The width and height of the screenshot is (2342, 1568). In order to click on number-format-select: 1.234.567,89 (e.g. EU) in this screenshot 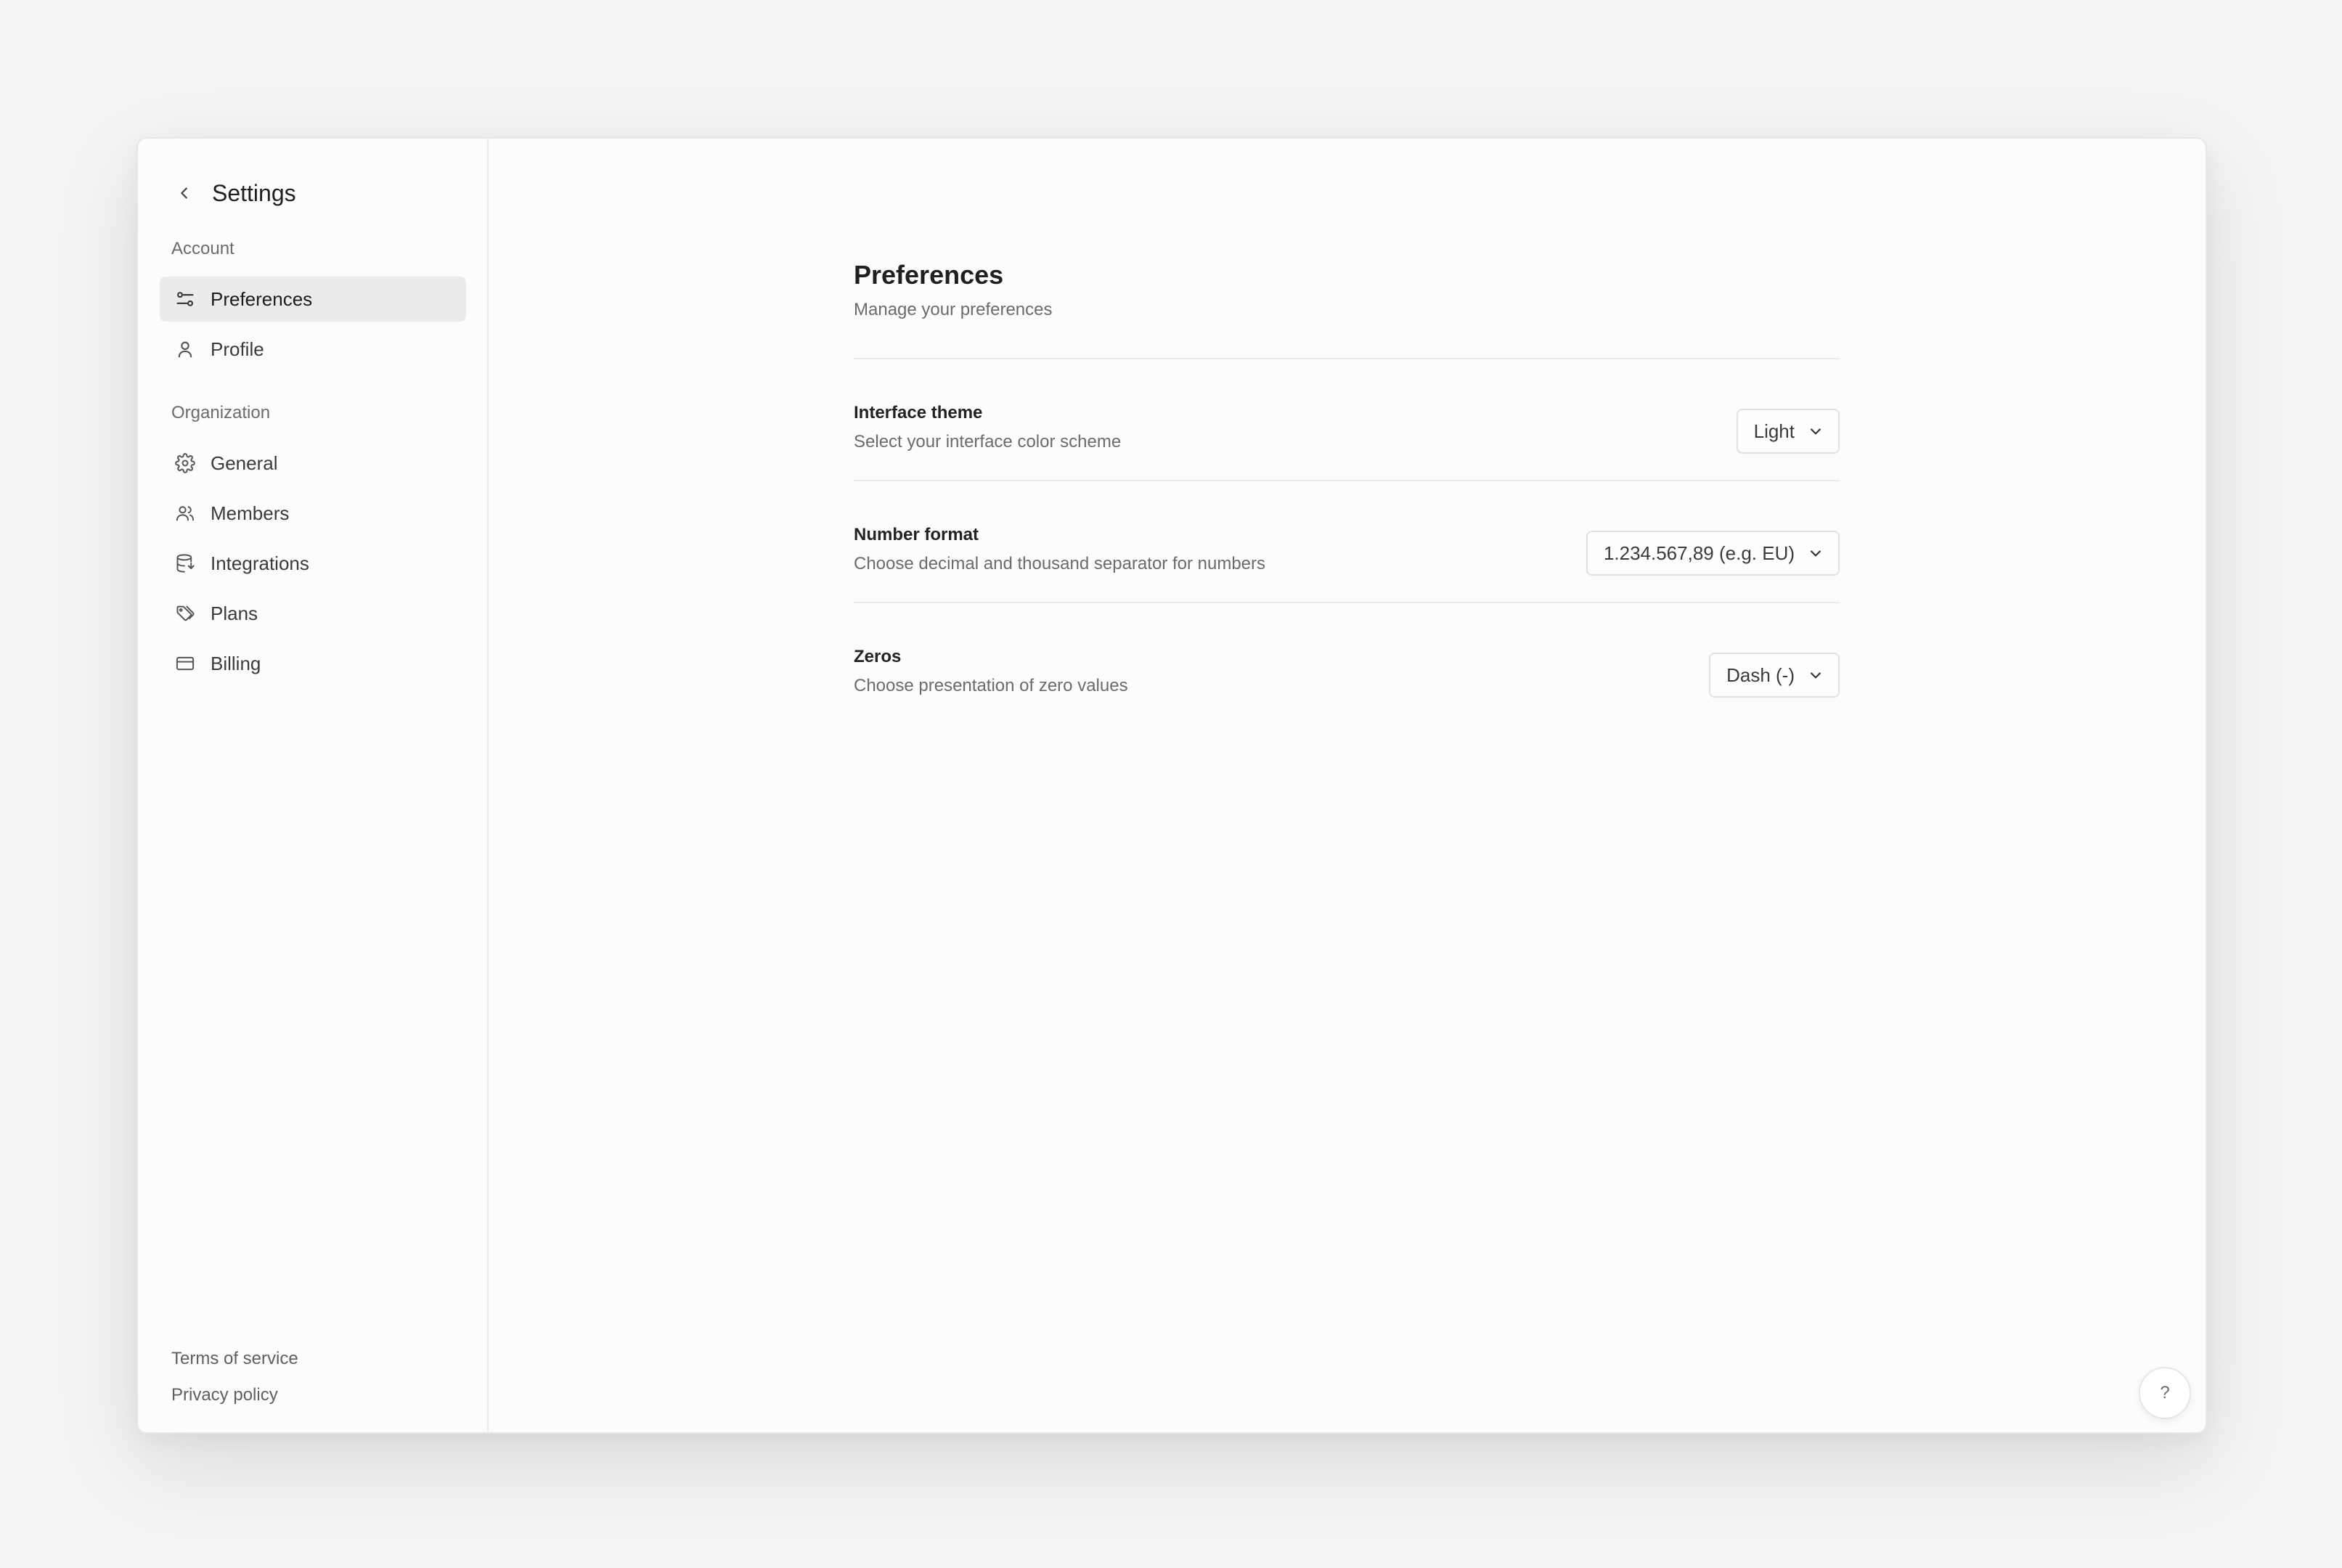, I will do `click(1713, 554)`.